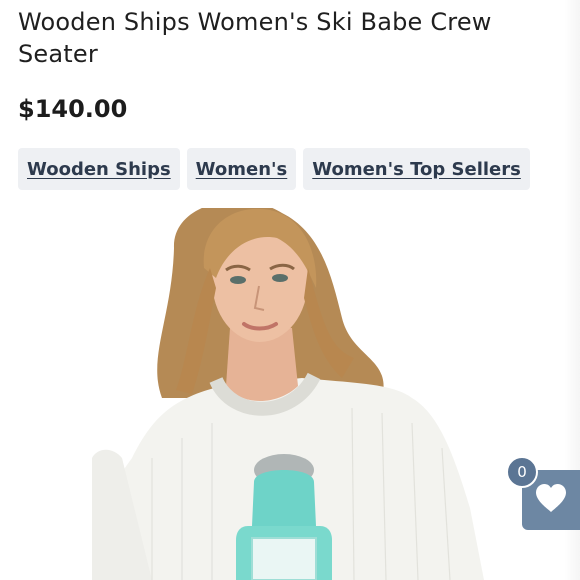  What do you see at coordinates (522, 472) in the screenshot?
I see `wishlist-count-badge: 0` at bounding box center [522, 472].